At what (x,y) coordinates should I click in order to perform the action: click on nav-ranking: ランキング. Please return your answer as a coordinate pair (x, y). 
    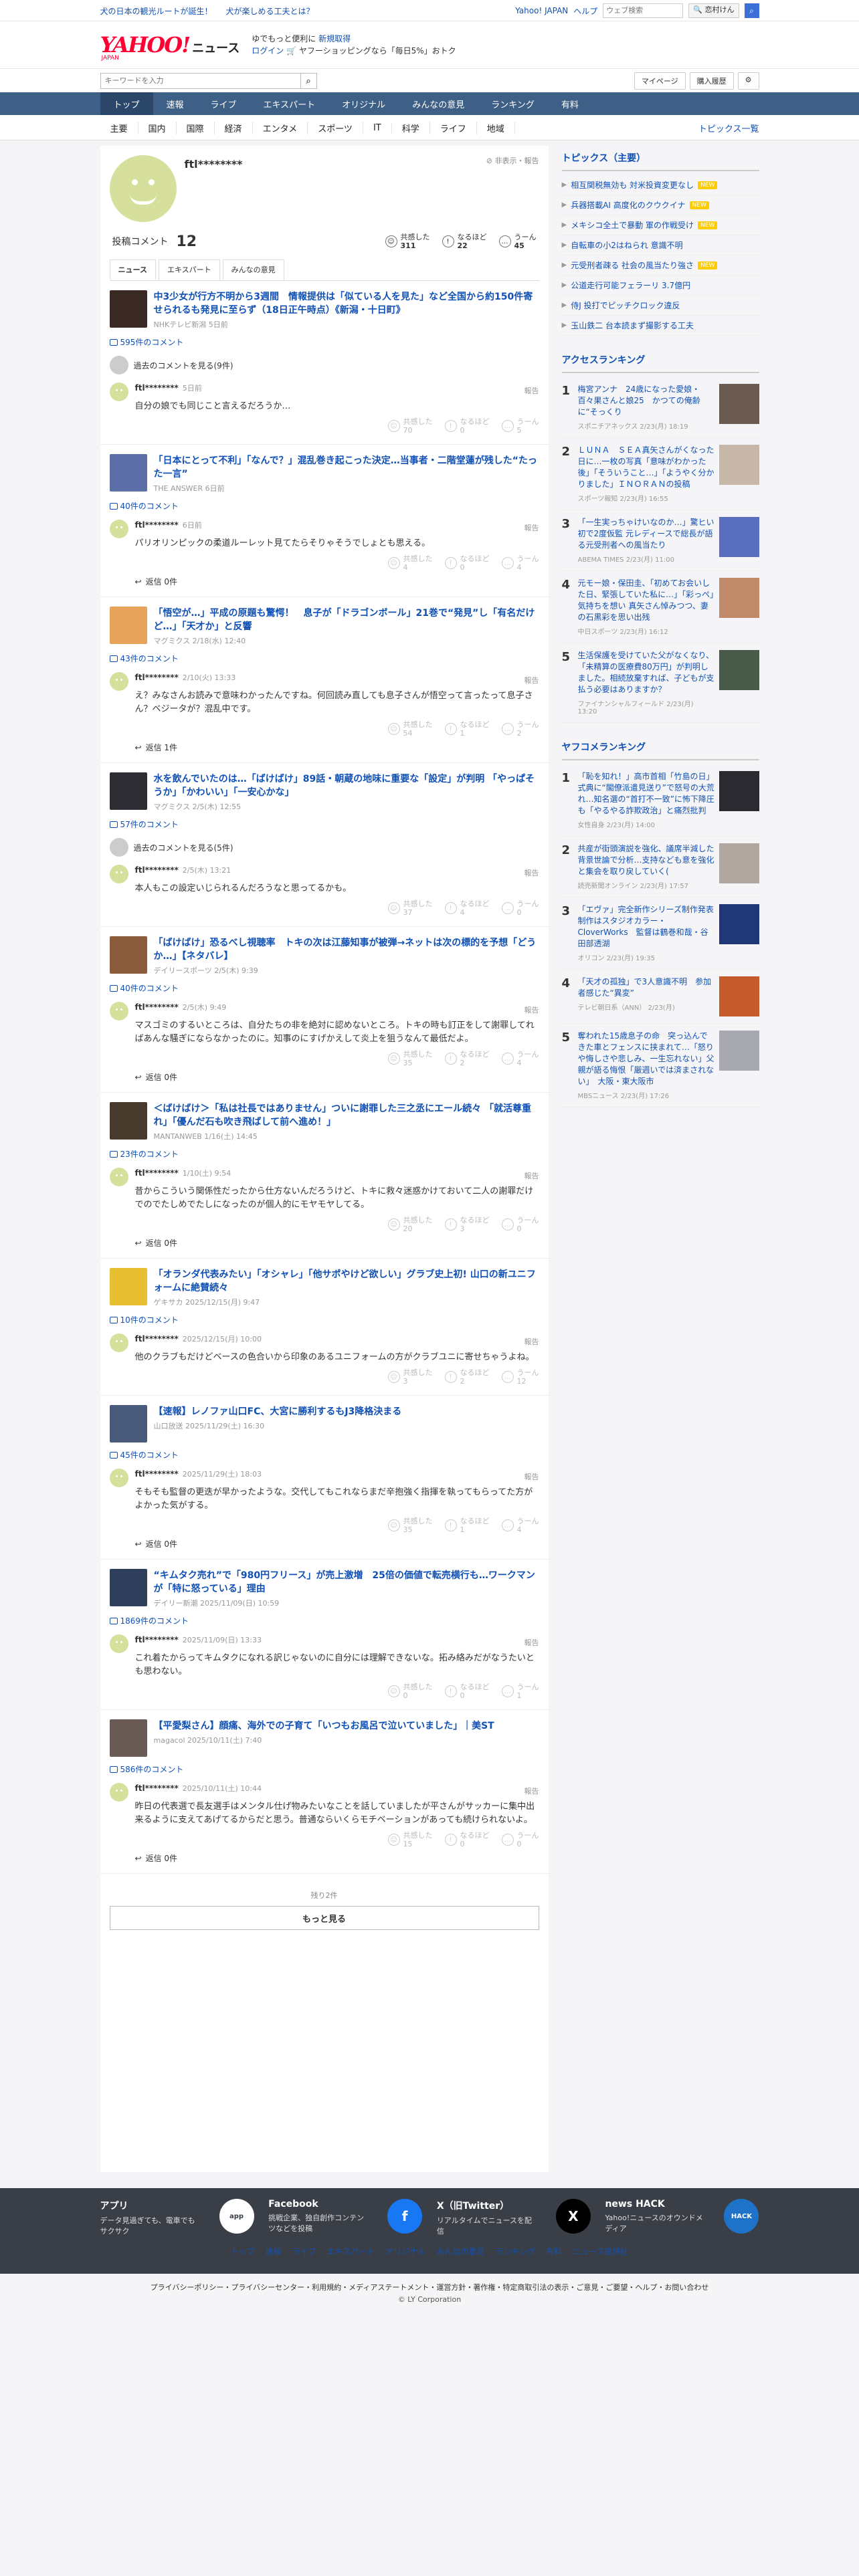
    Looking at the image, I should click on (513, 103).